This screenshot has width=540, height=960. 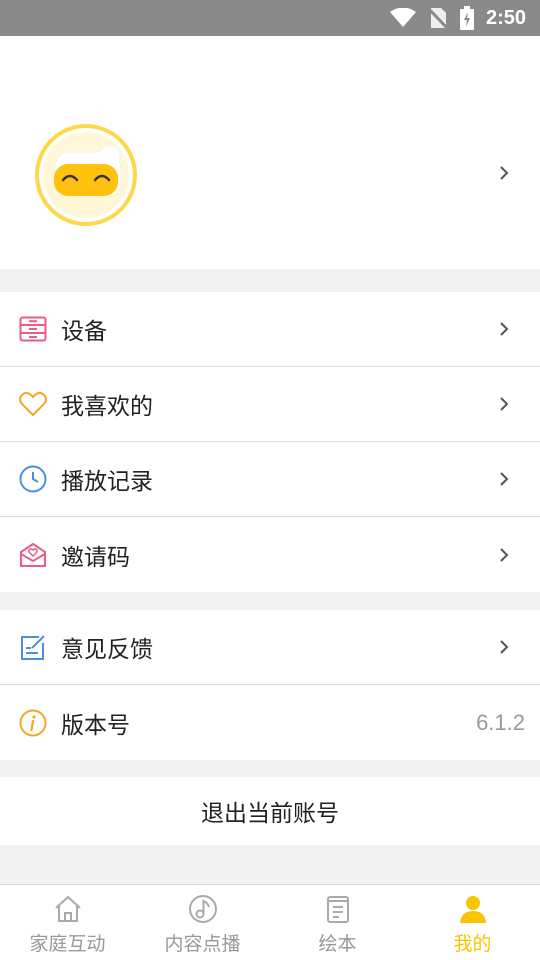 What do you see at coordinates (95, 557) in the screenshot?
I see `menu-item-label: 邀请码` at bounding box center [95, 557].